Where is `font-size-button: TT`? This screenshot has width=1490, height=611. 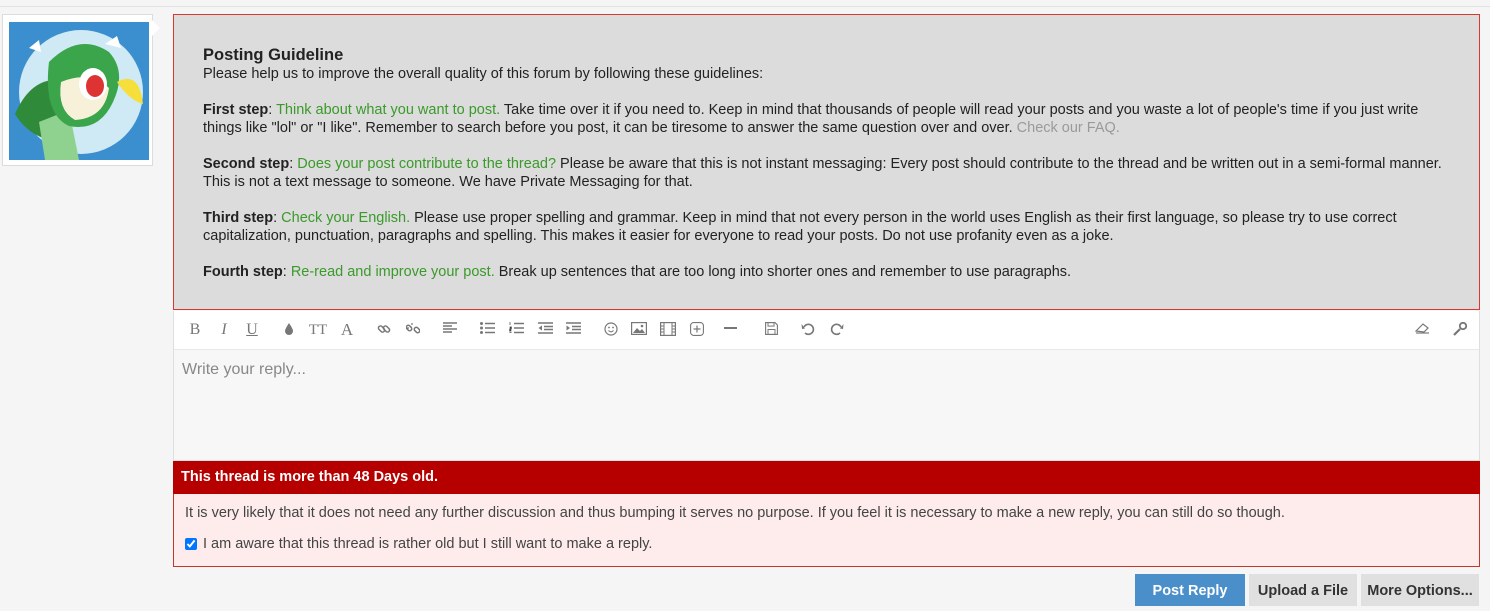 font-size-button: TT is located at coordinates (318, 330).